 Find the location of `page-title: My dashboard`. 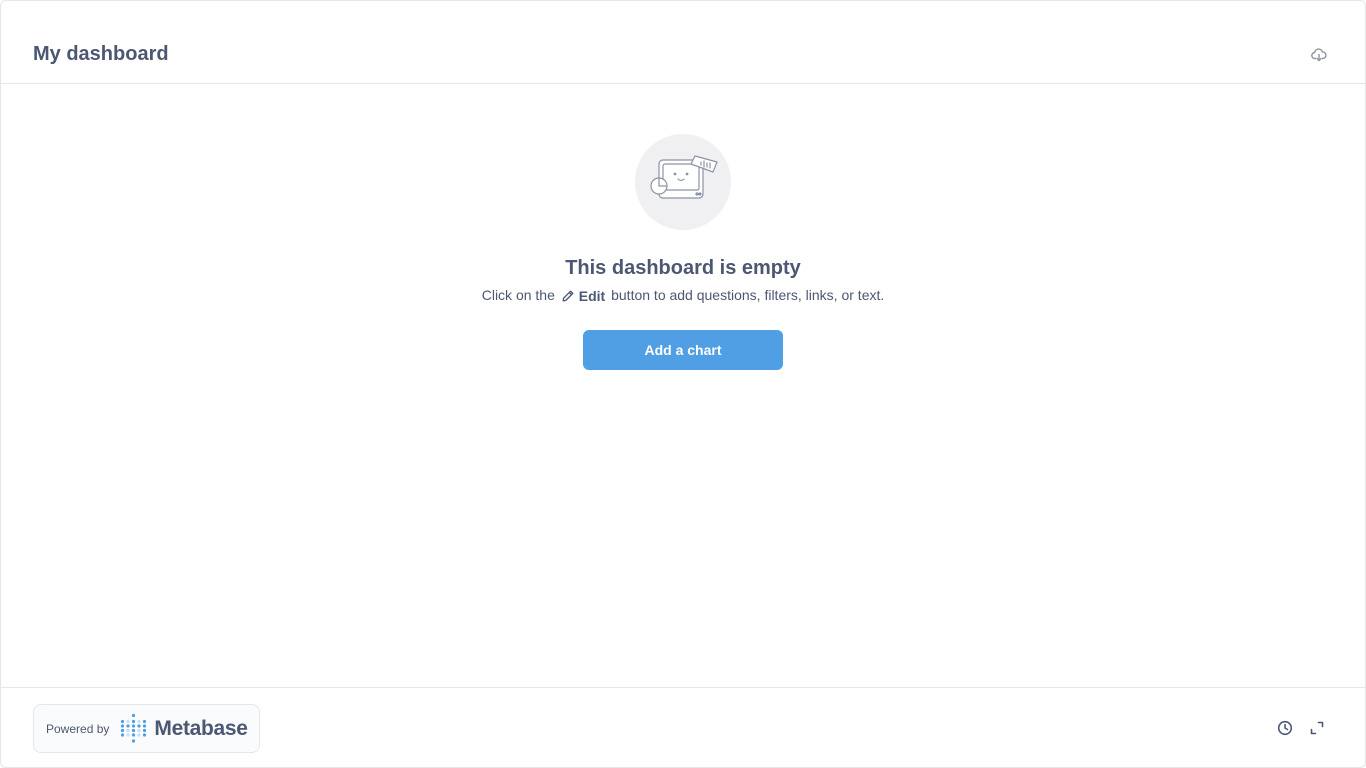

page-title: My dashboard is located at coordinates (101, 54).